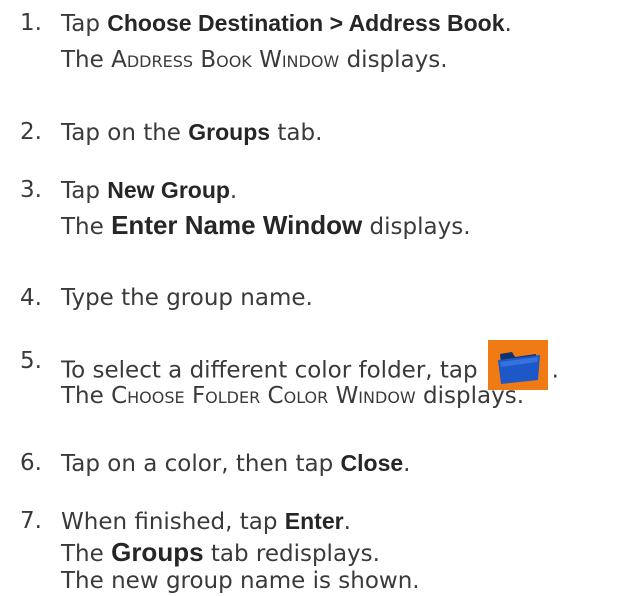  I want to click on instruction-text: When finished, tap, so click(173, 522).